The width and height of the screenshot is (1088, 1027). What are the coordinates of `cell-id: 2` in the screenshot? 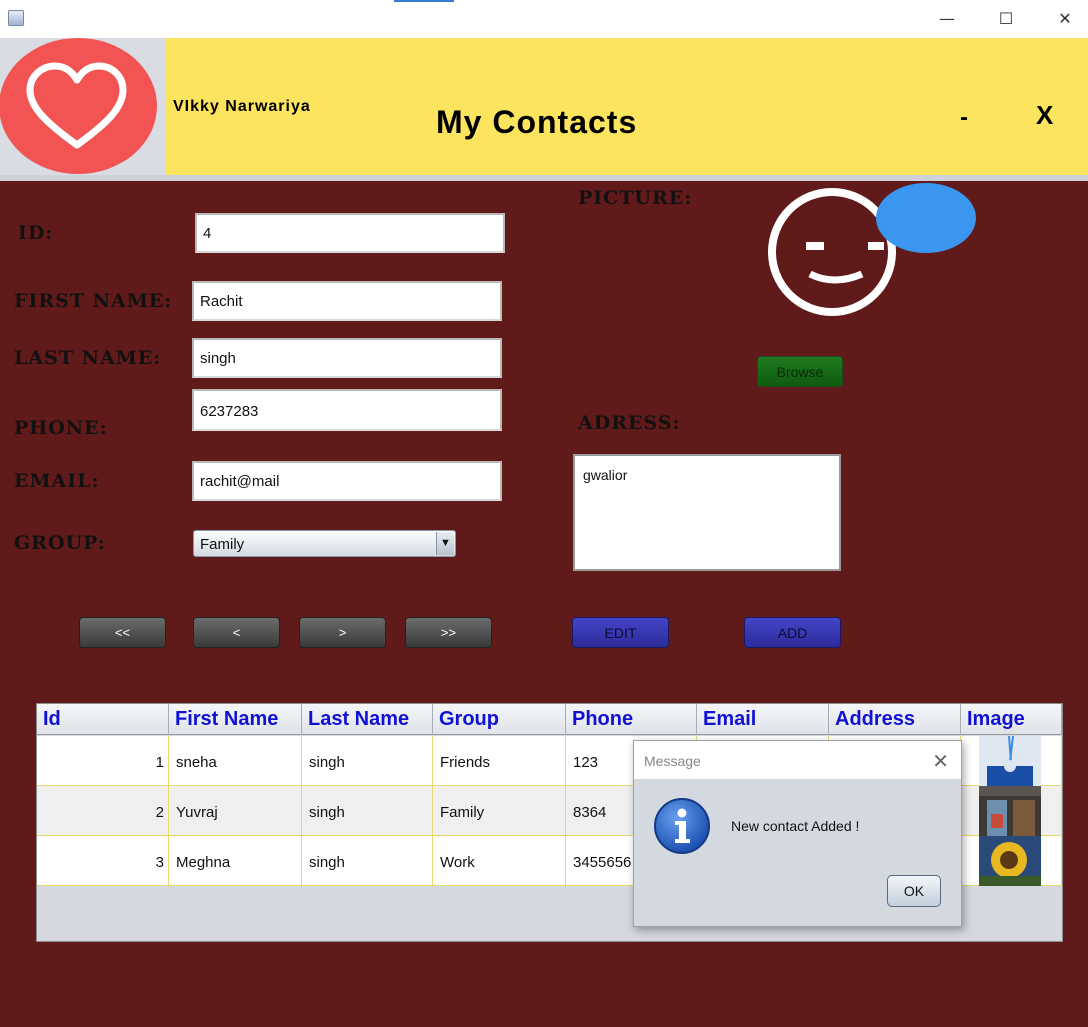 It's located at (103, 811).